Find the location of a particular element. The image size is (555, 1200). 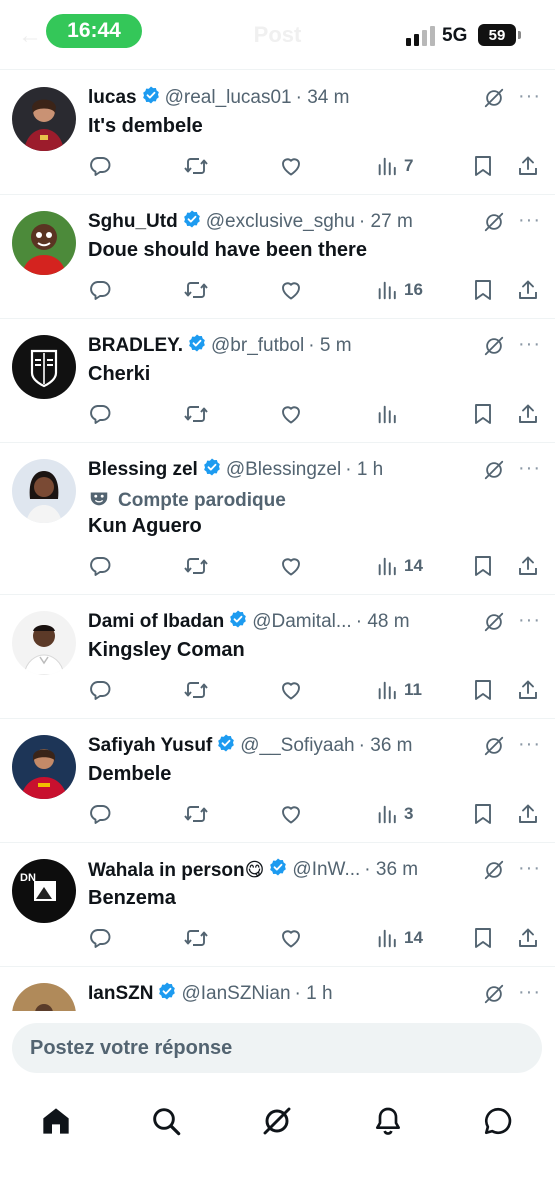

views-button: 3 is located at coordinates (394, 814).